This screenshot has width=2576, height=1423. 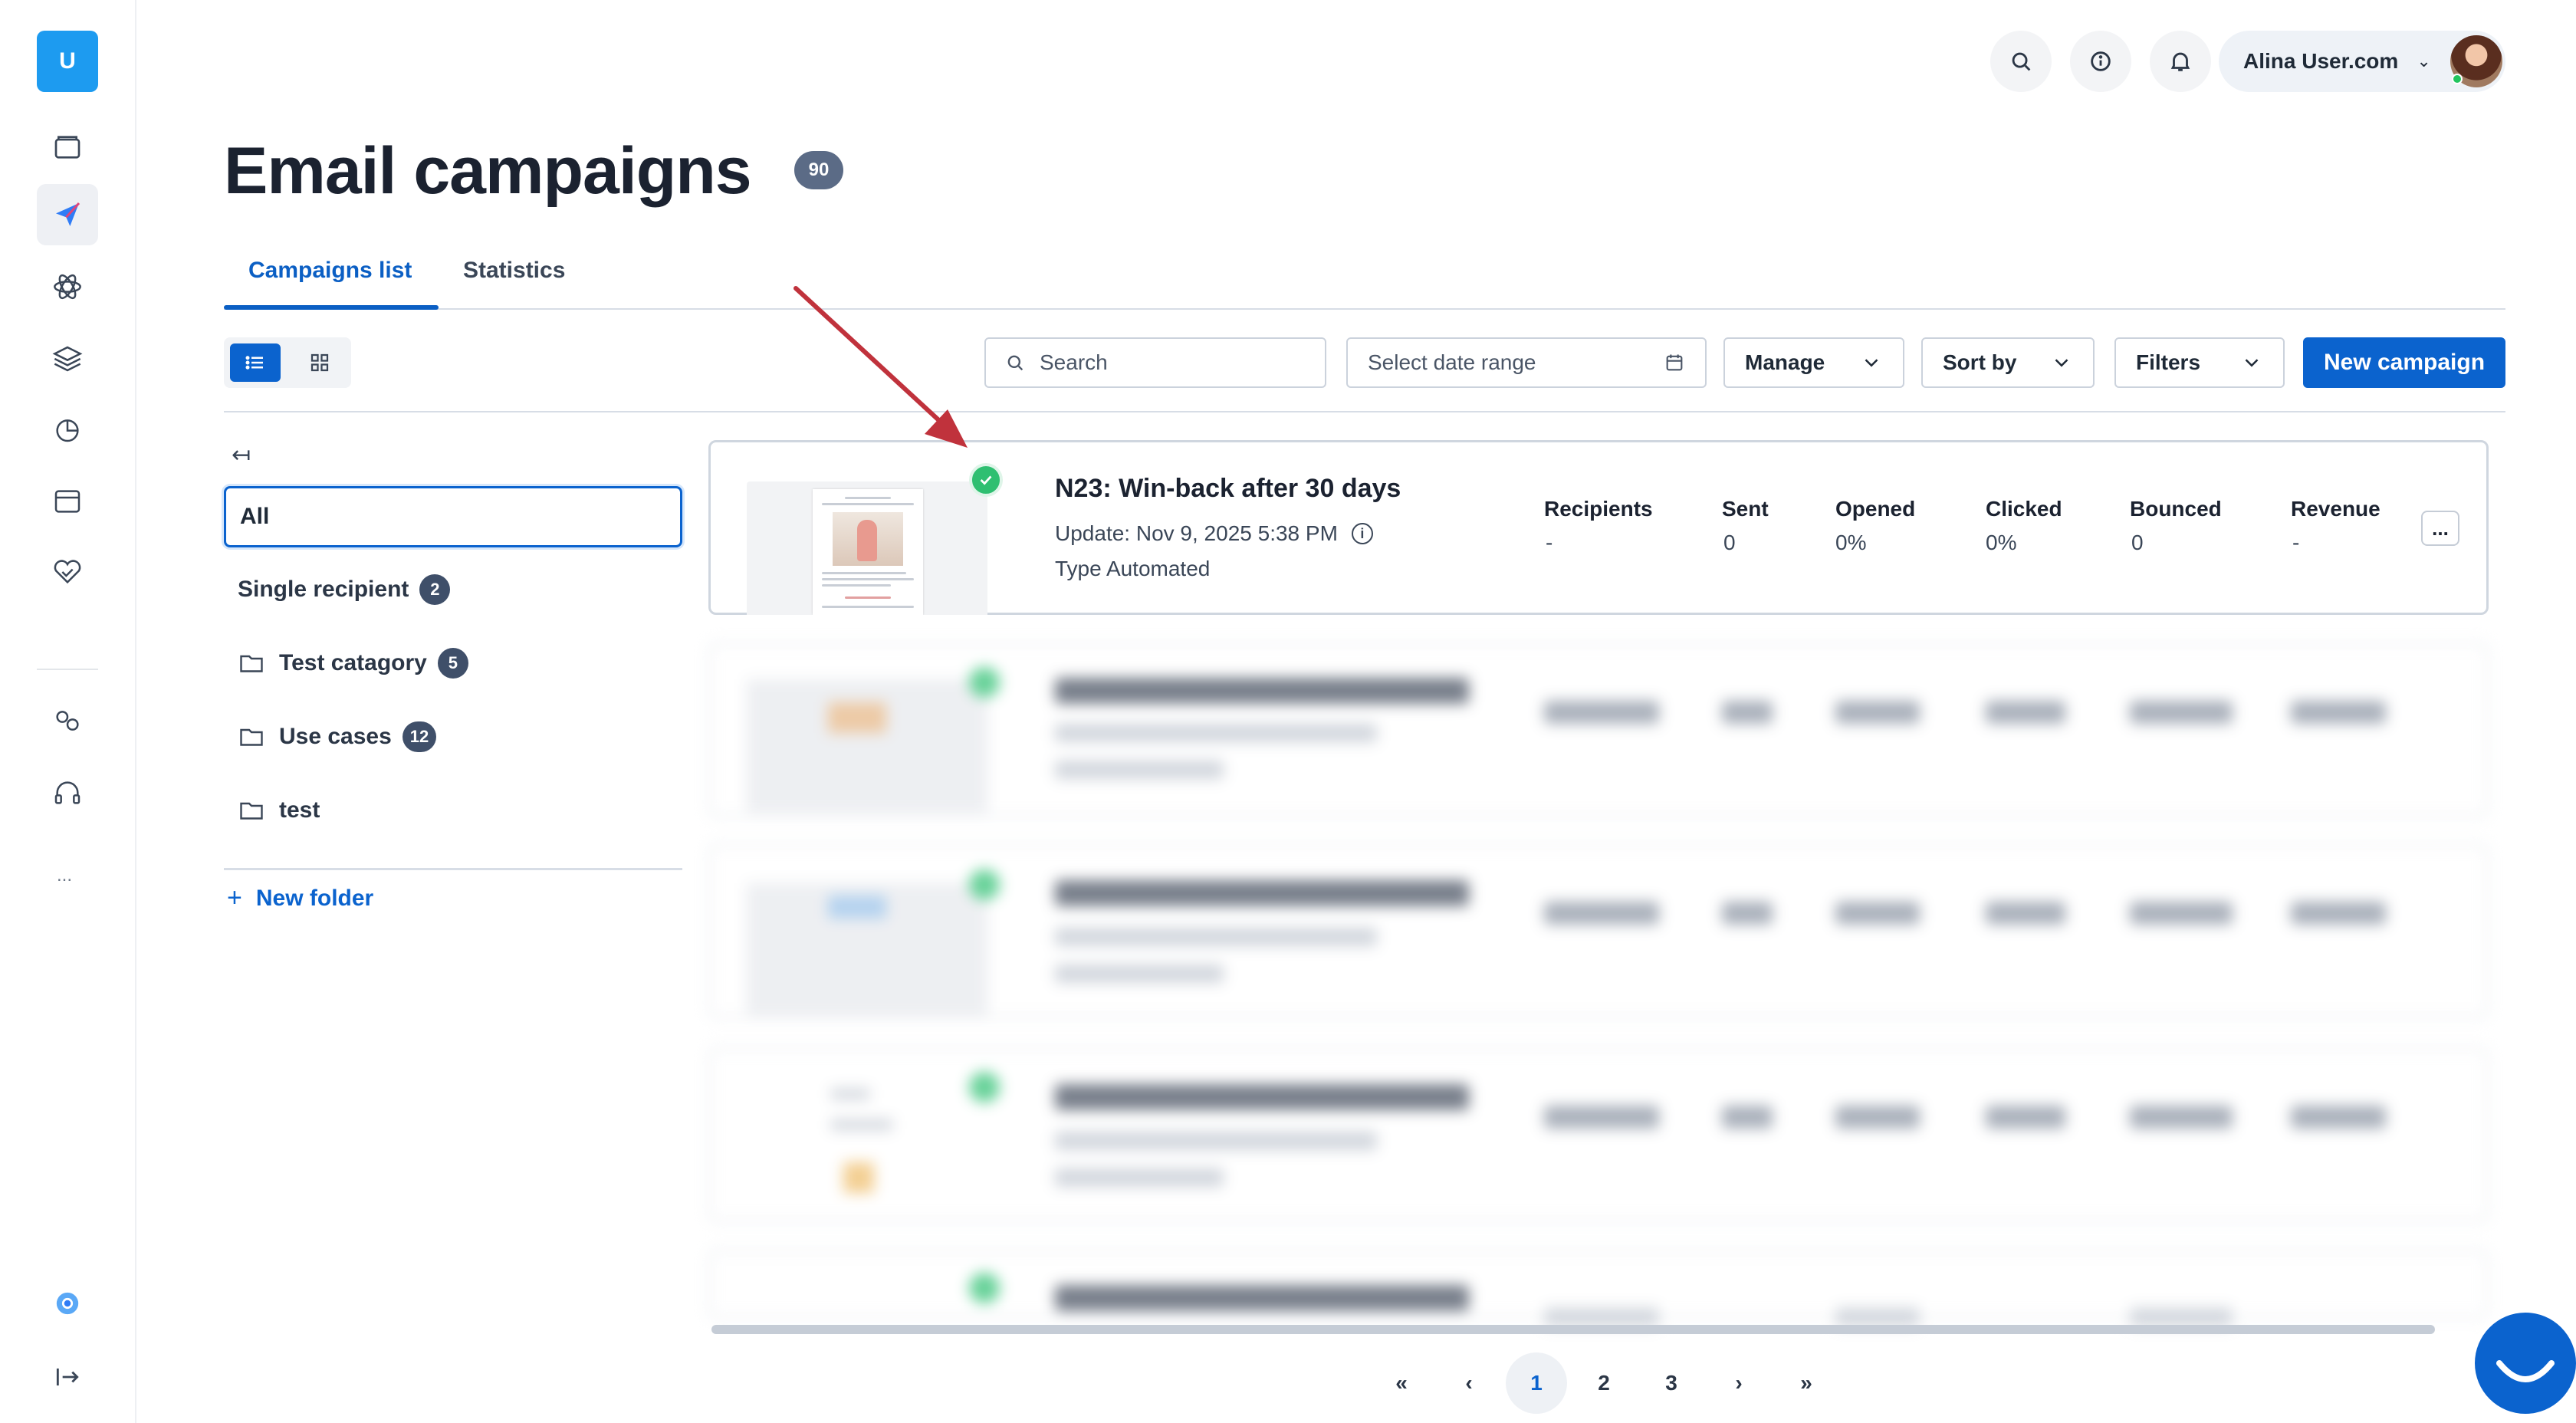 What do you see at coordinates (1672, 1383) in the screenshot?
I see `page-3-button: 3` at bounding box center [1672, 1383].